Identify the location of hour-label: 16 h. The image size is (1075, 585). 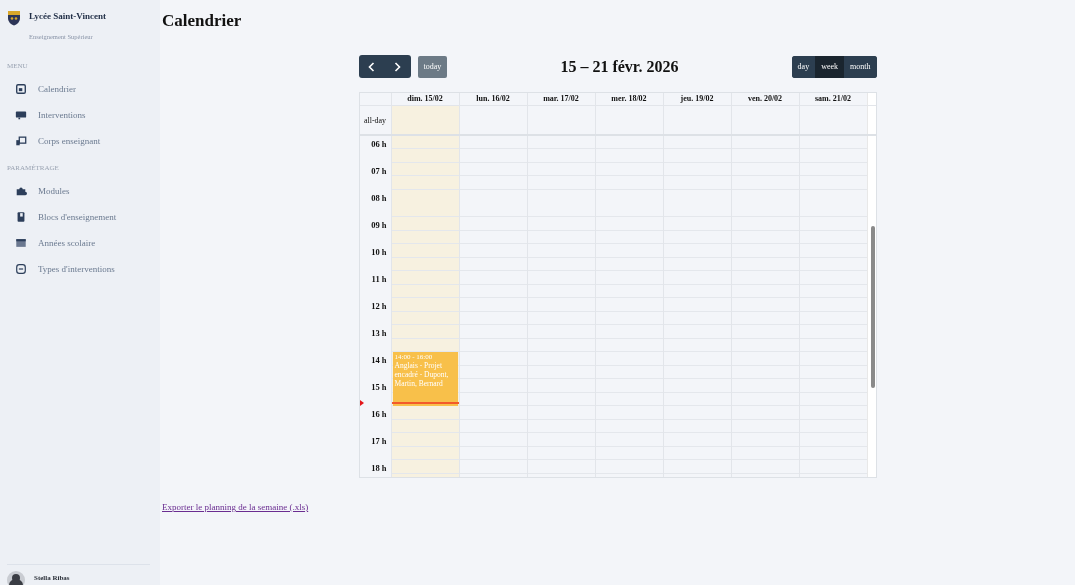
(379, 414).